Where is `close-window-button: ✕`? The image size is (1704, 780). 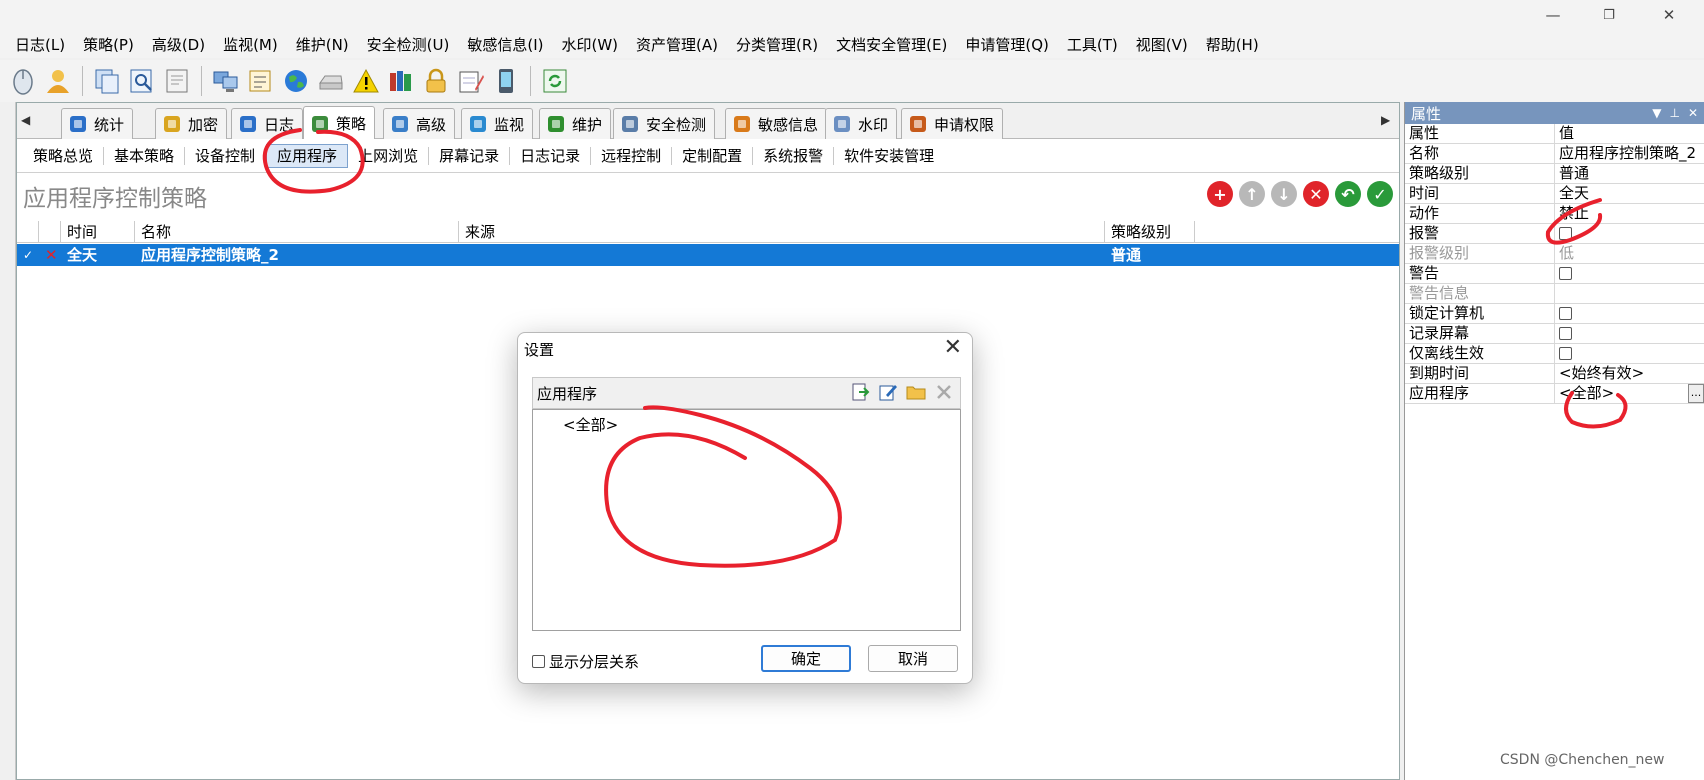 close-window-button: ✕ is located at coordinates (1669, 15).